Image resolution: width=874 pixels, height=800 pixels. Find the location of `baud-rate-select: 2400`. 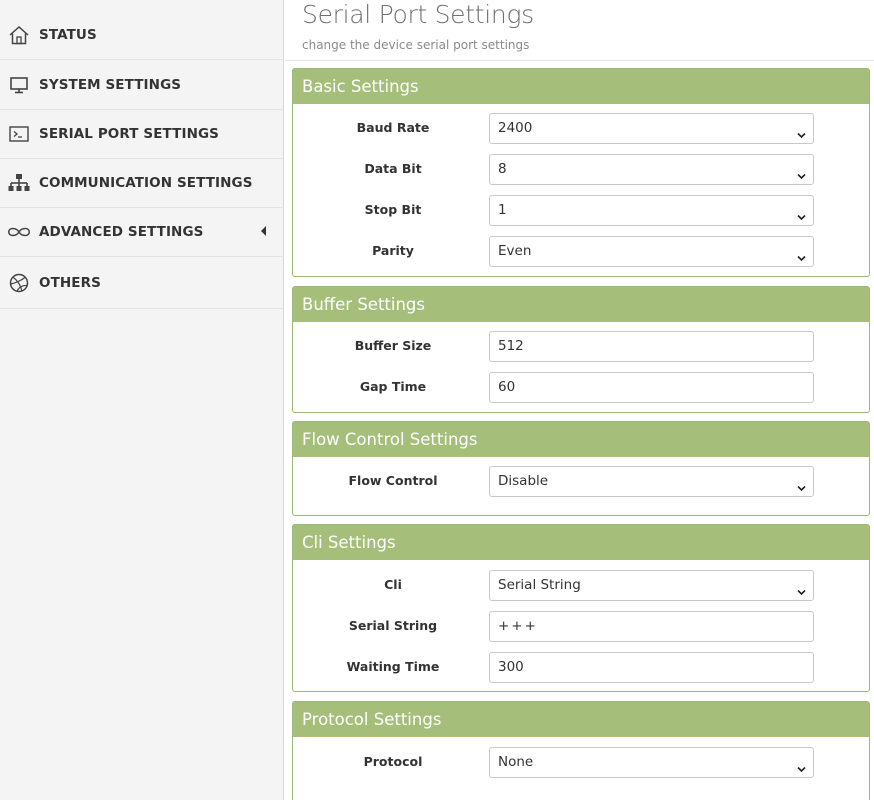

baud-rate-select: 2400 is located at coordinates (651, 128).